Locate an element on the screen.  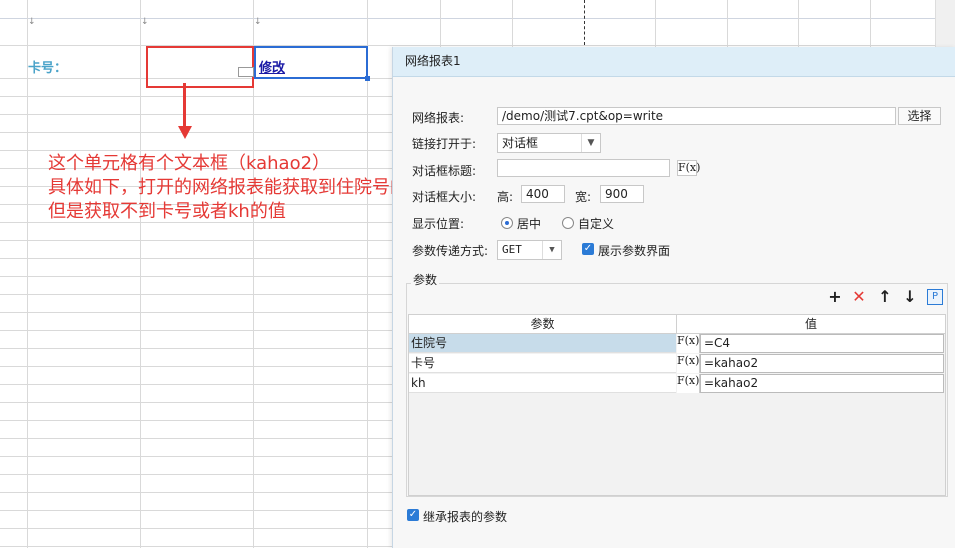
method-select: GET ▼ is located at coordinates (529, 250).